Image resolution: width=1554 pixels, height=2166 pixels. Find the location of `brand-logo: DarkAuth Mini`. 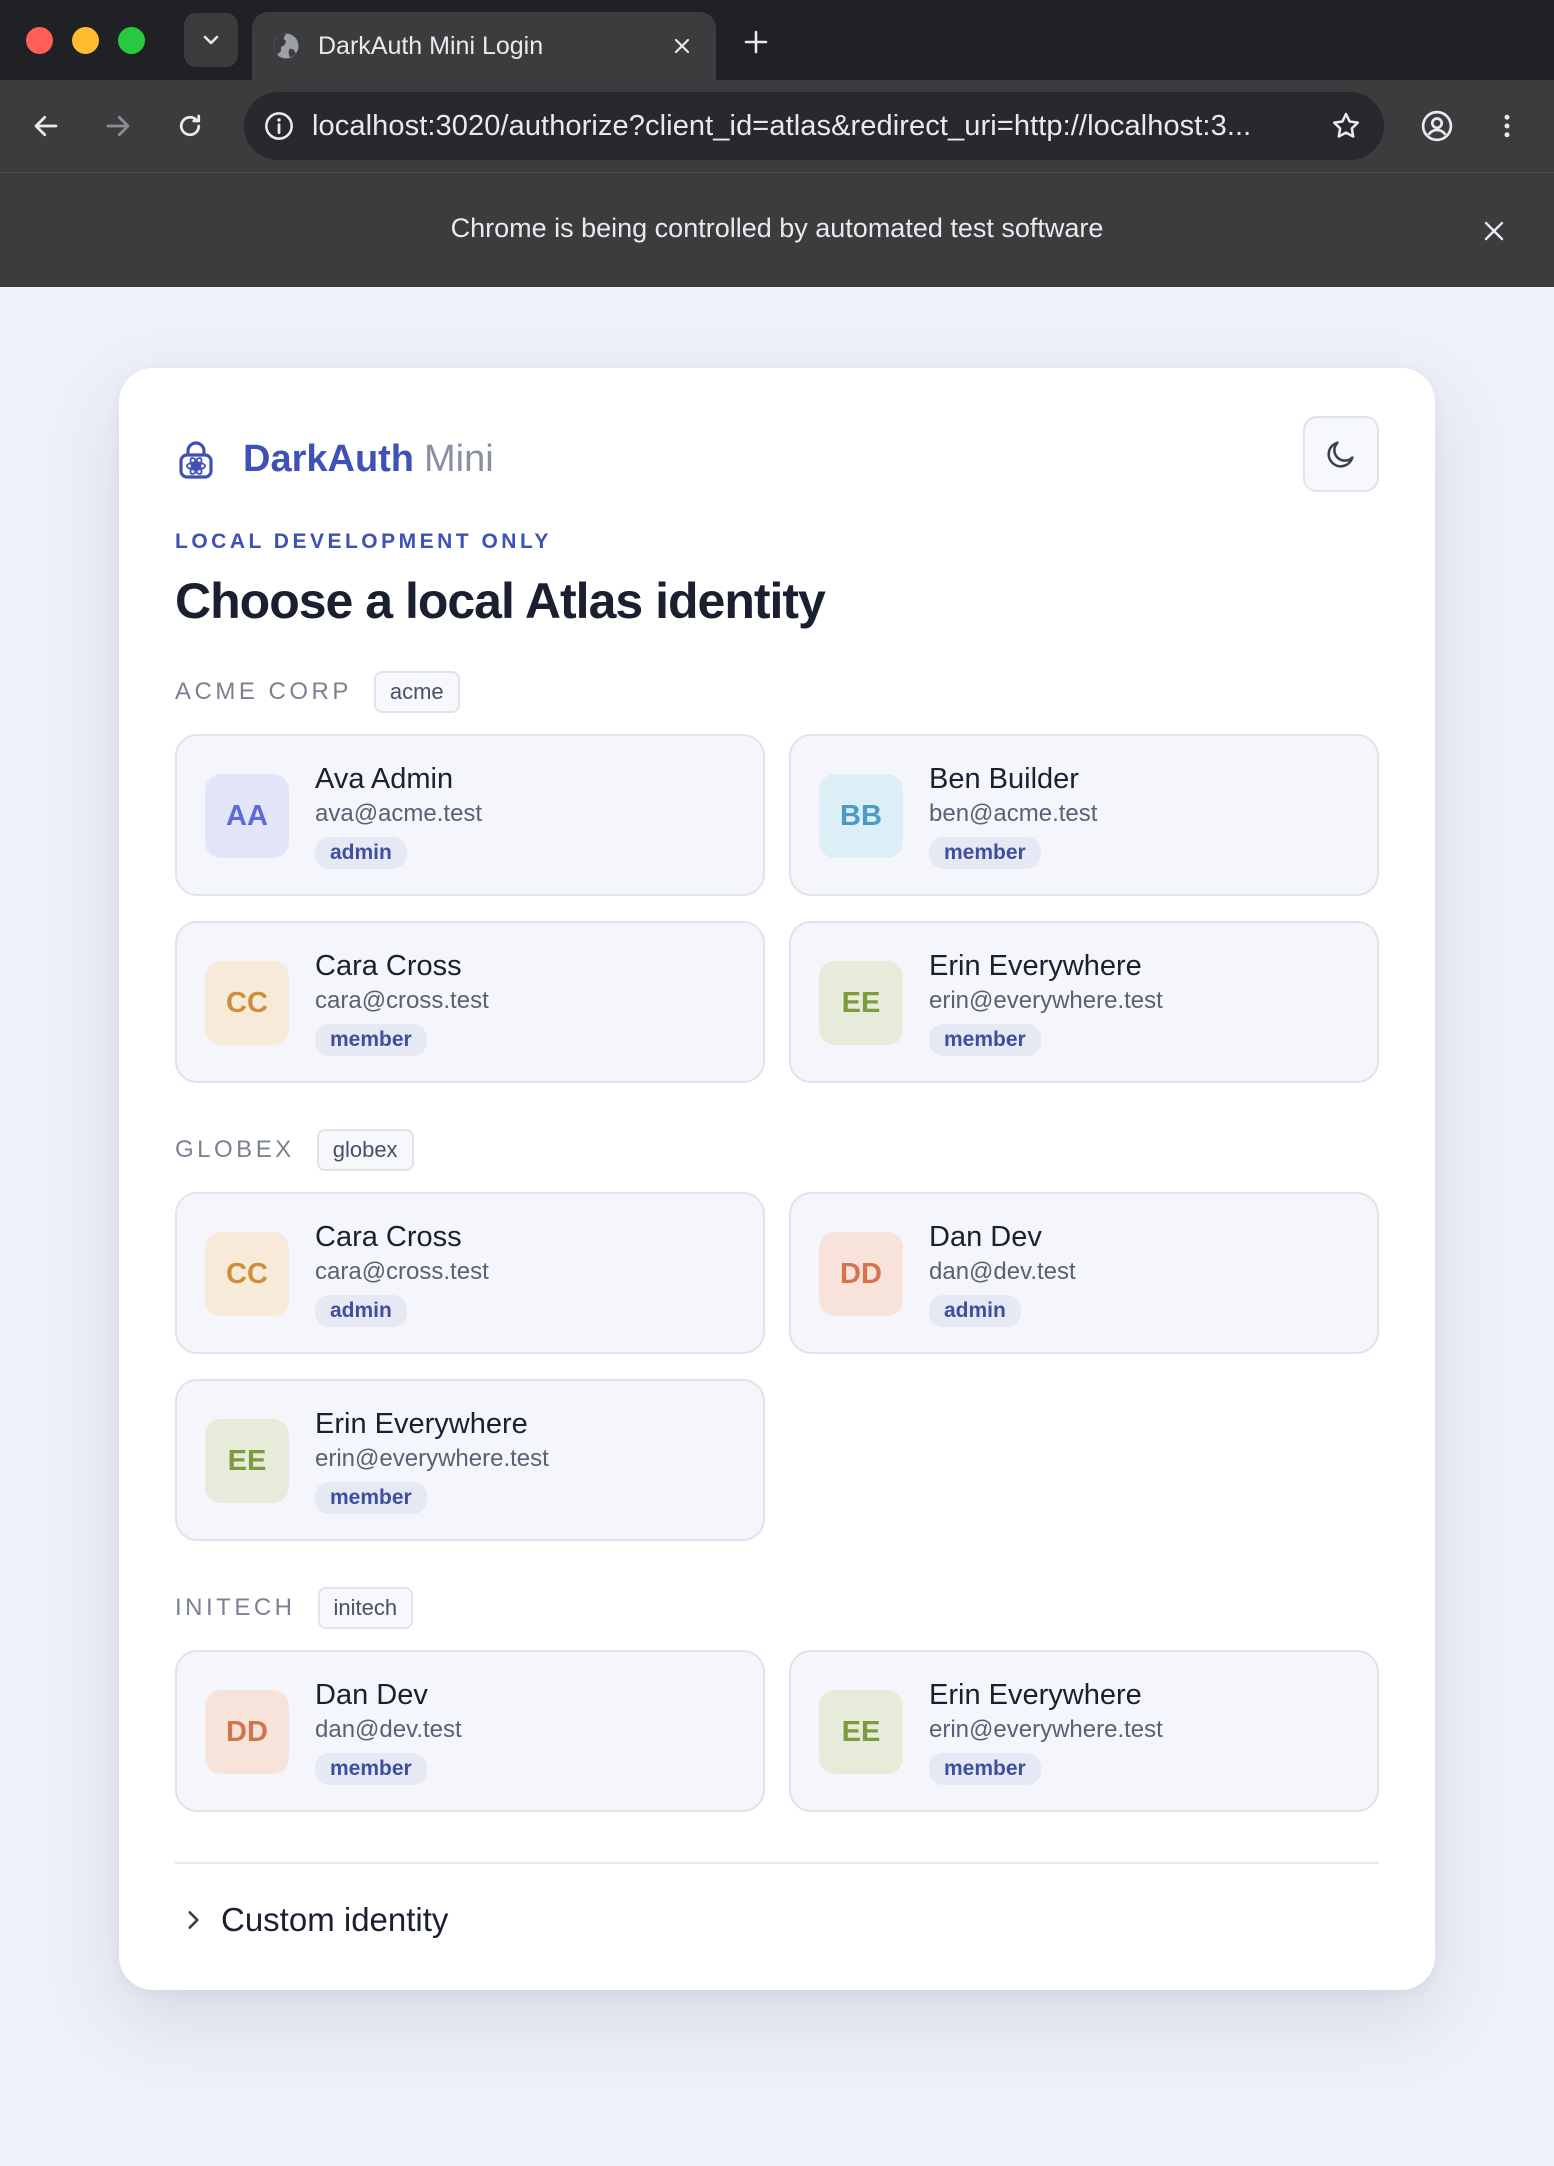

brand-logo: DarkAuth Mini is located at coordinates (334, 459).